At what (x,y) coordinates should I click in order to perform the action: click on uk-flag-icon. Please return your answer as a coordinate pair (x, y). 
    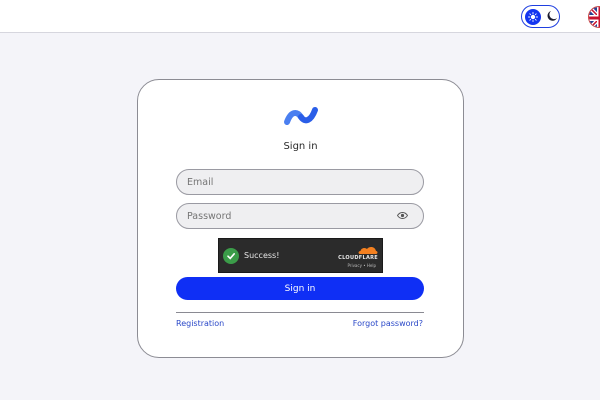
    Looking at the image, I should click on (594, 17).